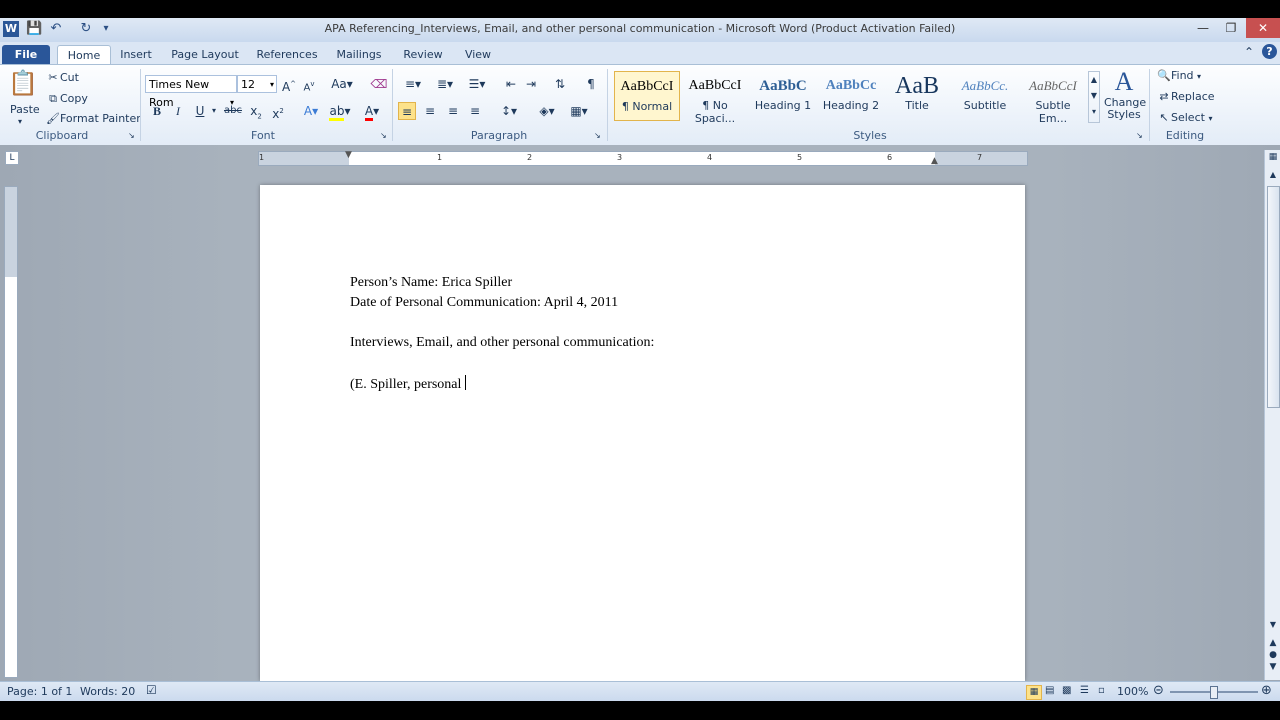 The image size is (1280, 720). Describe the element at coordinates (107, 691) in the screenshot. I see `word-count: Words: 20` at that location.